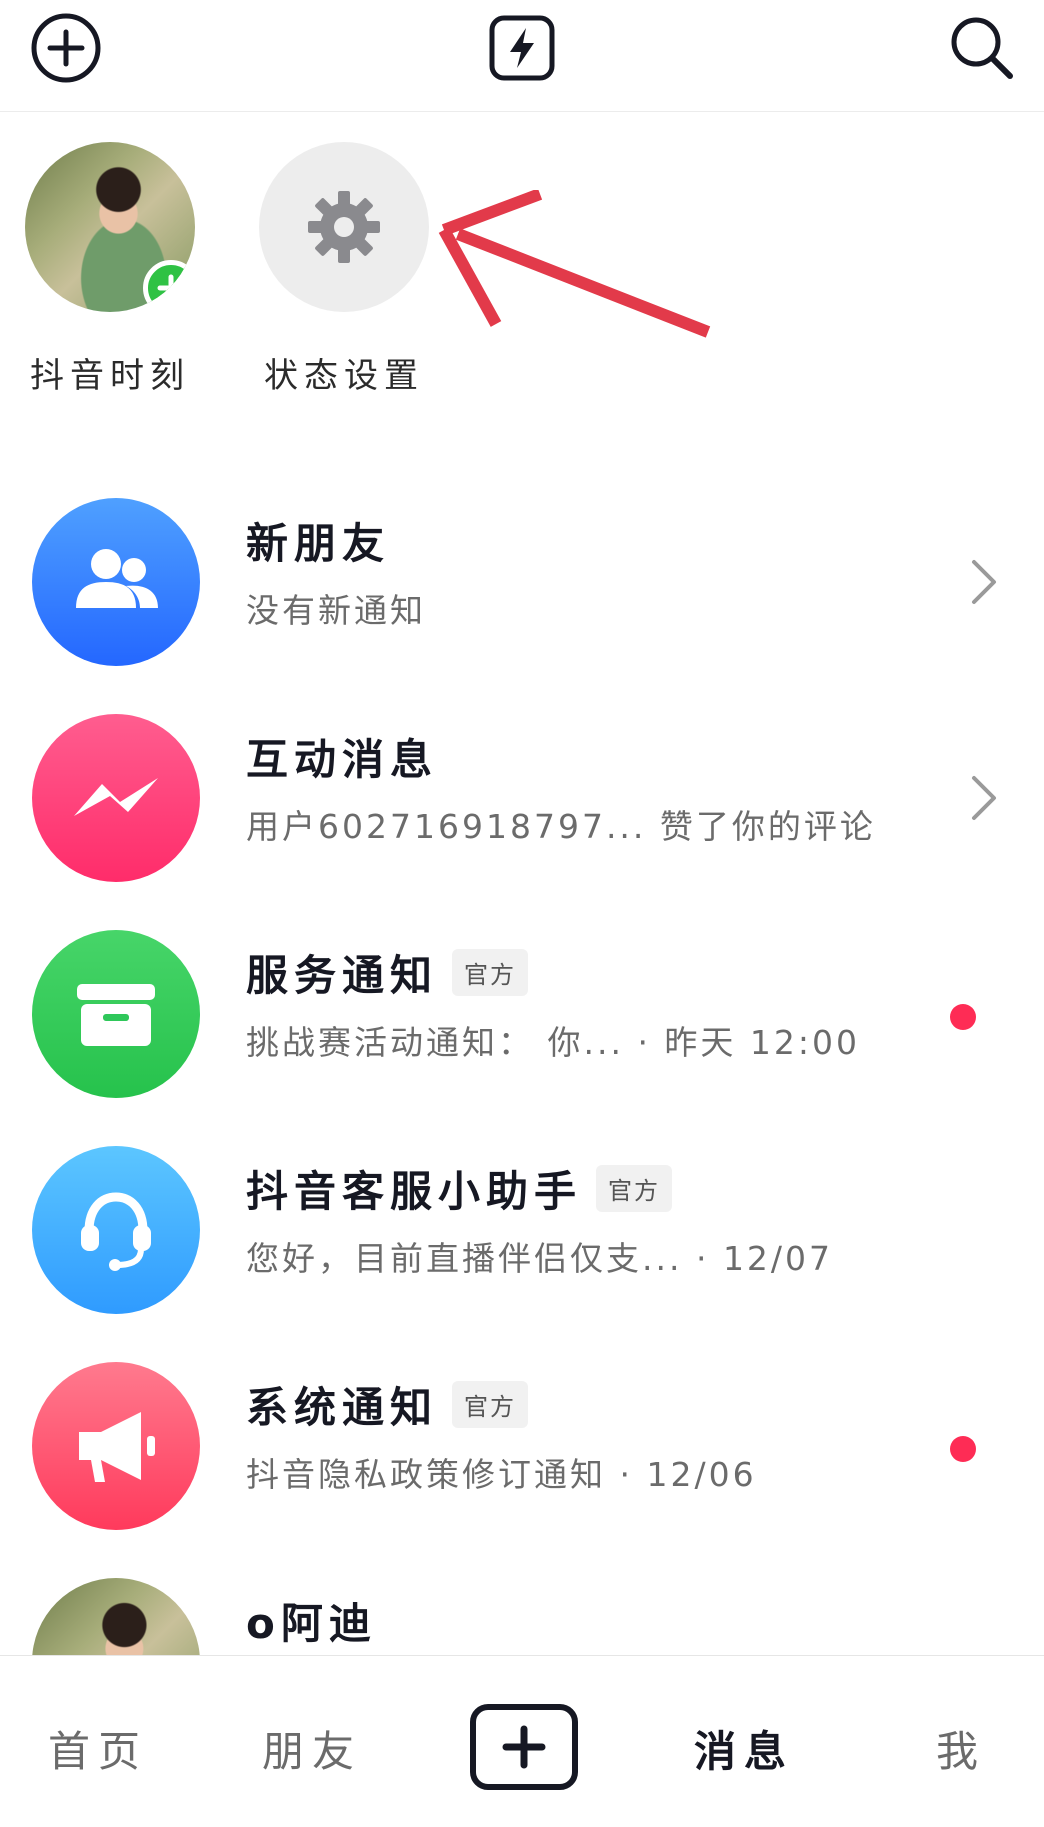 The image size is (1044, 1827). What do you see at coordinates (342, 1407) in the screenshot?
I see `list-item-title: 系统通知` at bounding box center [342, 1407].